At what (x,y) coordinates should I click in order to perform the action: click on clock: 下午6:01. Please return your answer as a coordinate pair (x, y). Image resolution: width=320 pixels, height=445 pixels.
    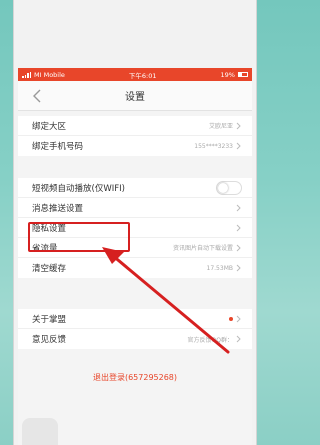
    Looking at the image, I should click on (142, 75).